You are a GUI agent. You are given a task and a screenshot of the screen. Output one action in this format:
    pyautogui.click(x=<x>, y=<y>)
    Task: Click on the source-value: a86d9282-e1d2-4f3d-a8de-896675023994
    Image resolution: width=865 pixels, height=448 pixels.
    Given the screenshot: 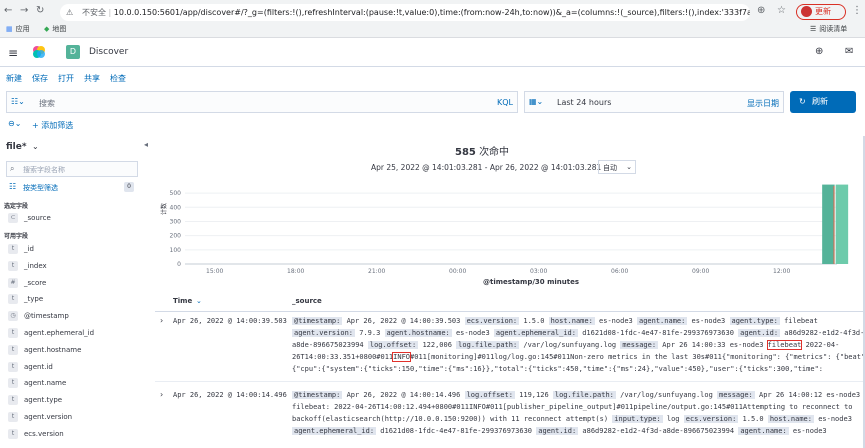 What is the action you would take?
    pyautogui.click(x=658, y=431)
    